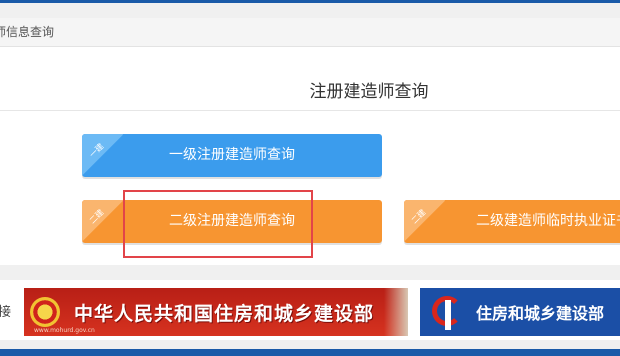 The image size is (620, 356). Describe the element at coordinates (369, 92) in the screenshot. I see `page-title: 注册建造师查询` at that location.